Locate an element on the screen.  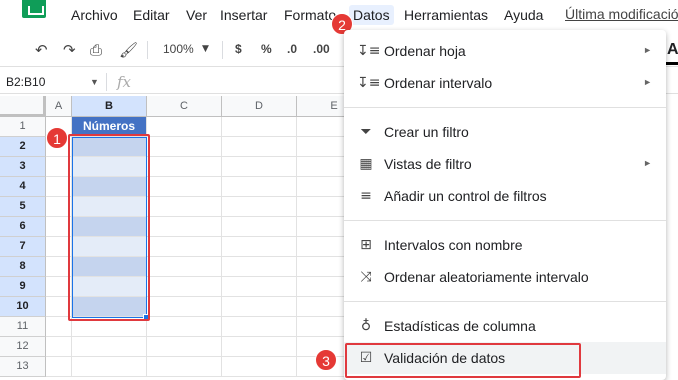
cell-d13 is located at coordinates (259, 367).